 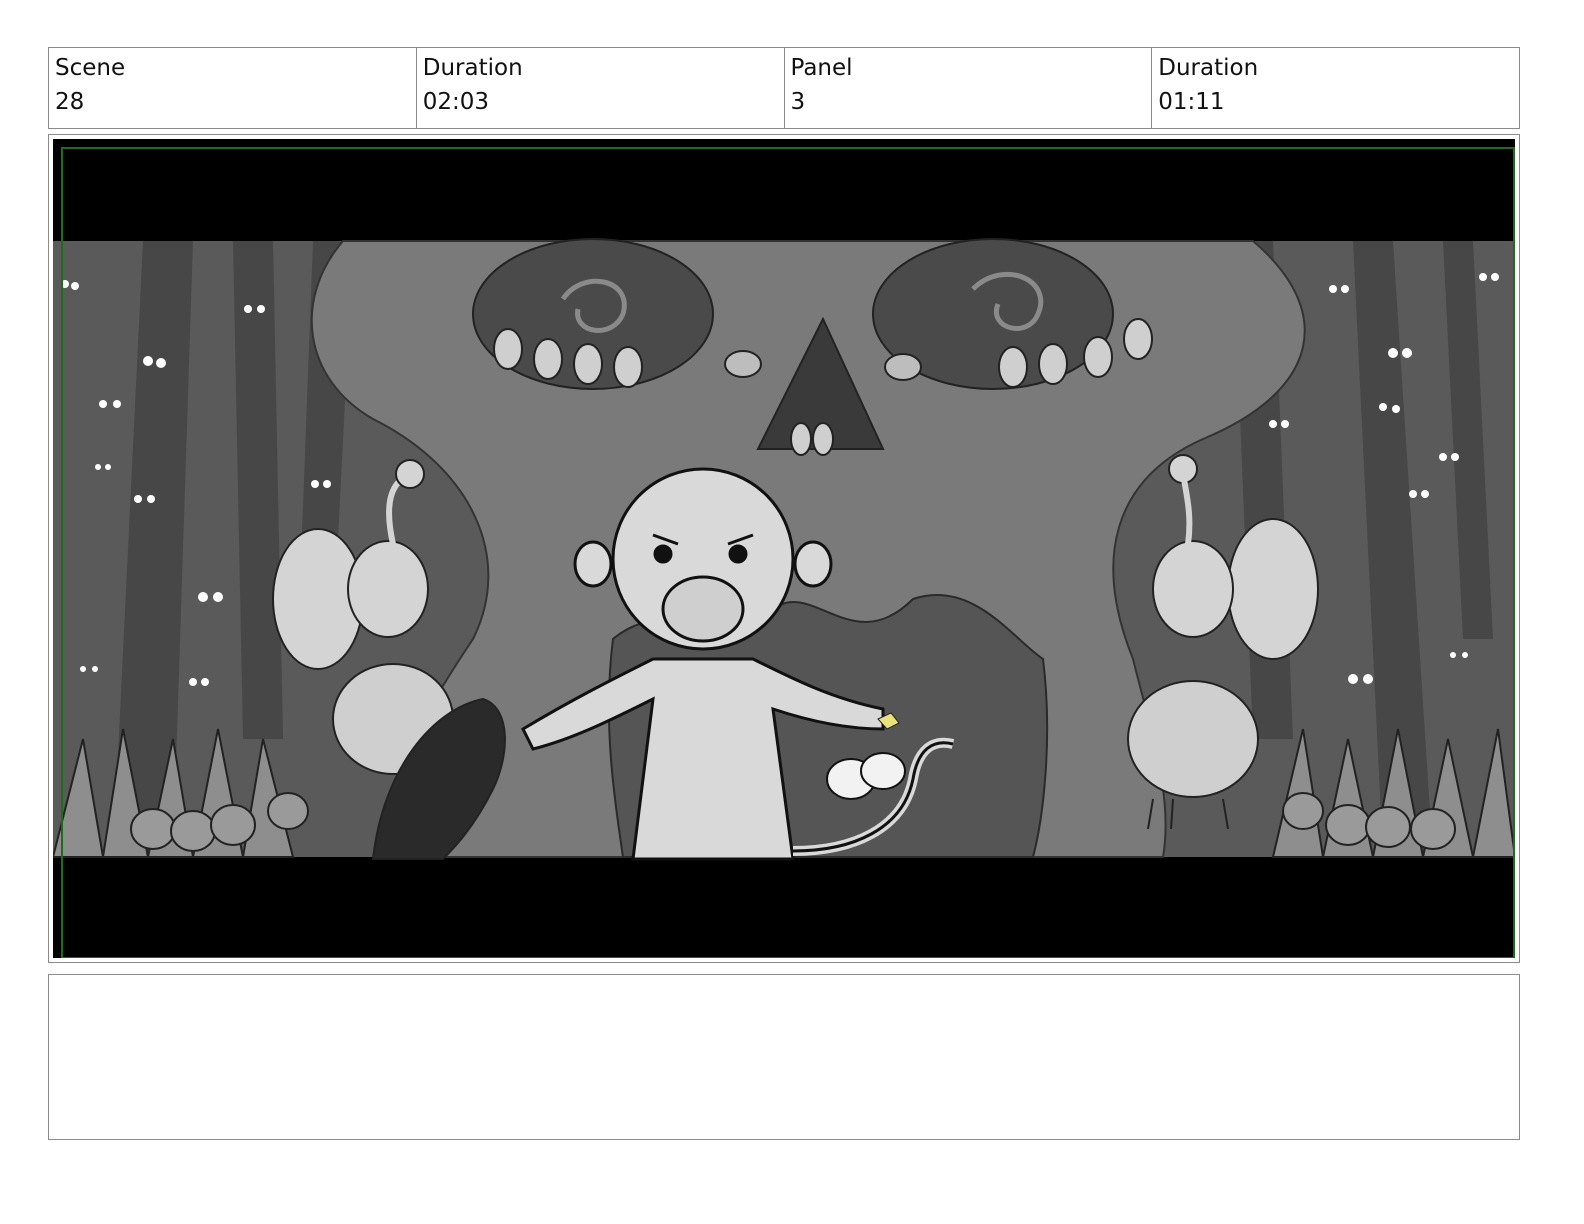 I want to click on panel-notes-box, so click(x=784, y=1057).